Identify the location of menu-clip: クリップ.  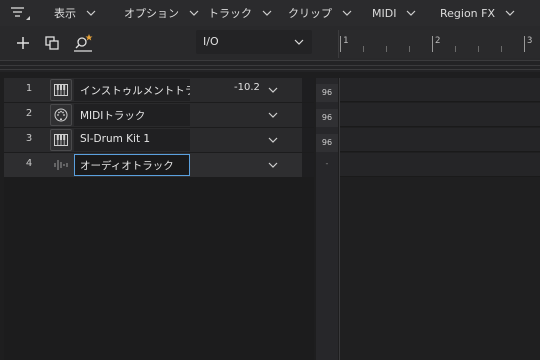
(320, 13).